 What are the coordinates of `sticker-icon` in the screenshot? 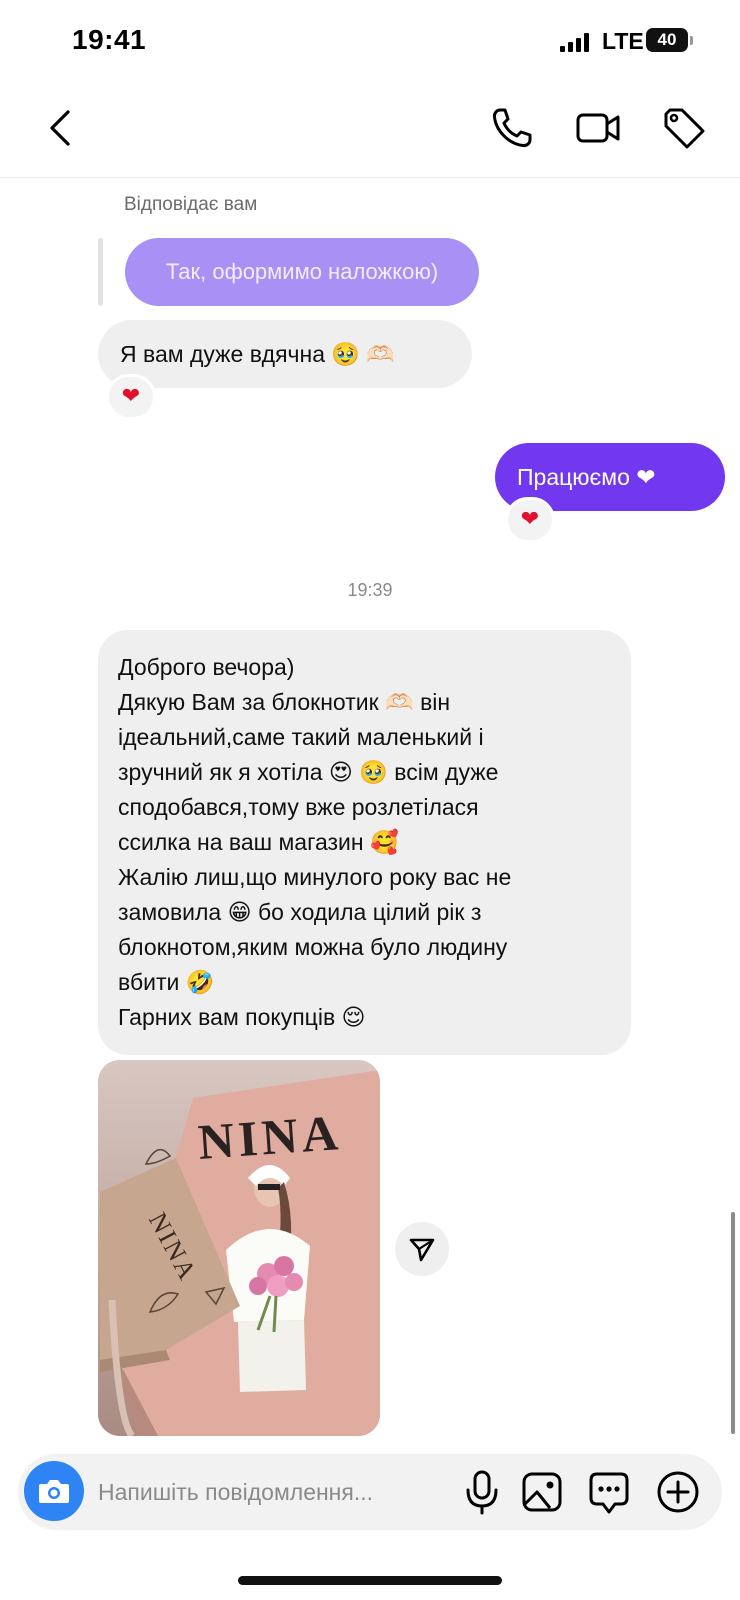 It's located at (609, 1493).